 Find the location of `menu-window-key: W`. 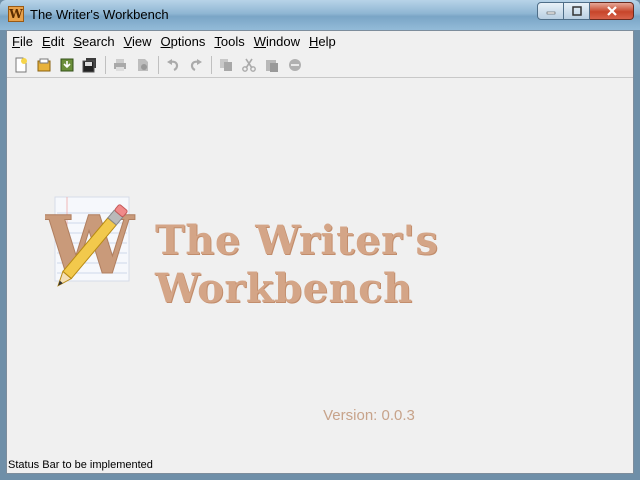

menu-window-key: W is located at coordinates (259, 41).